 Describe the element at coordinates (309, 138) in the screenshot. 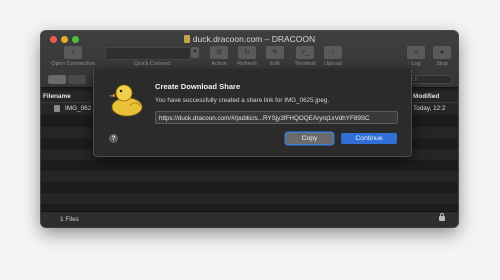

I see `copy-button: Copy` at that location.